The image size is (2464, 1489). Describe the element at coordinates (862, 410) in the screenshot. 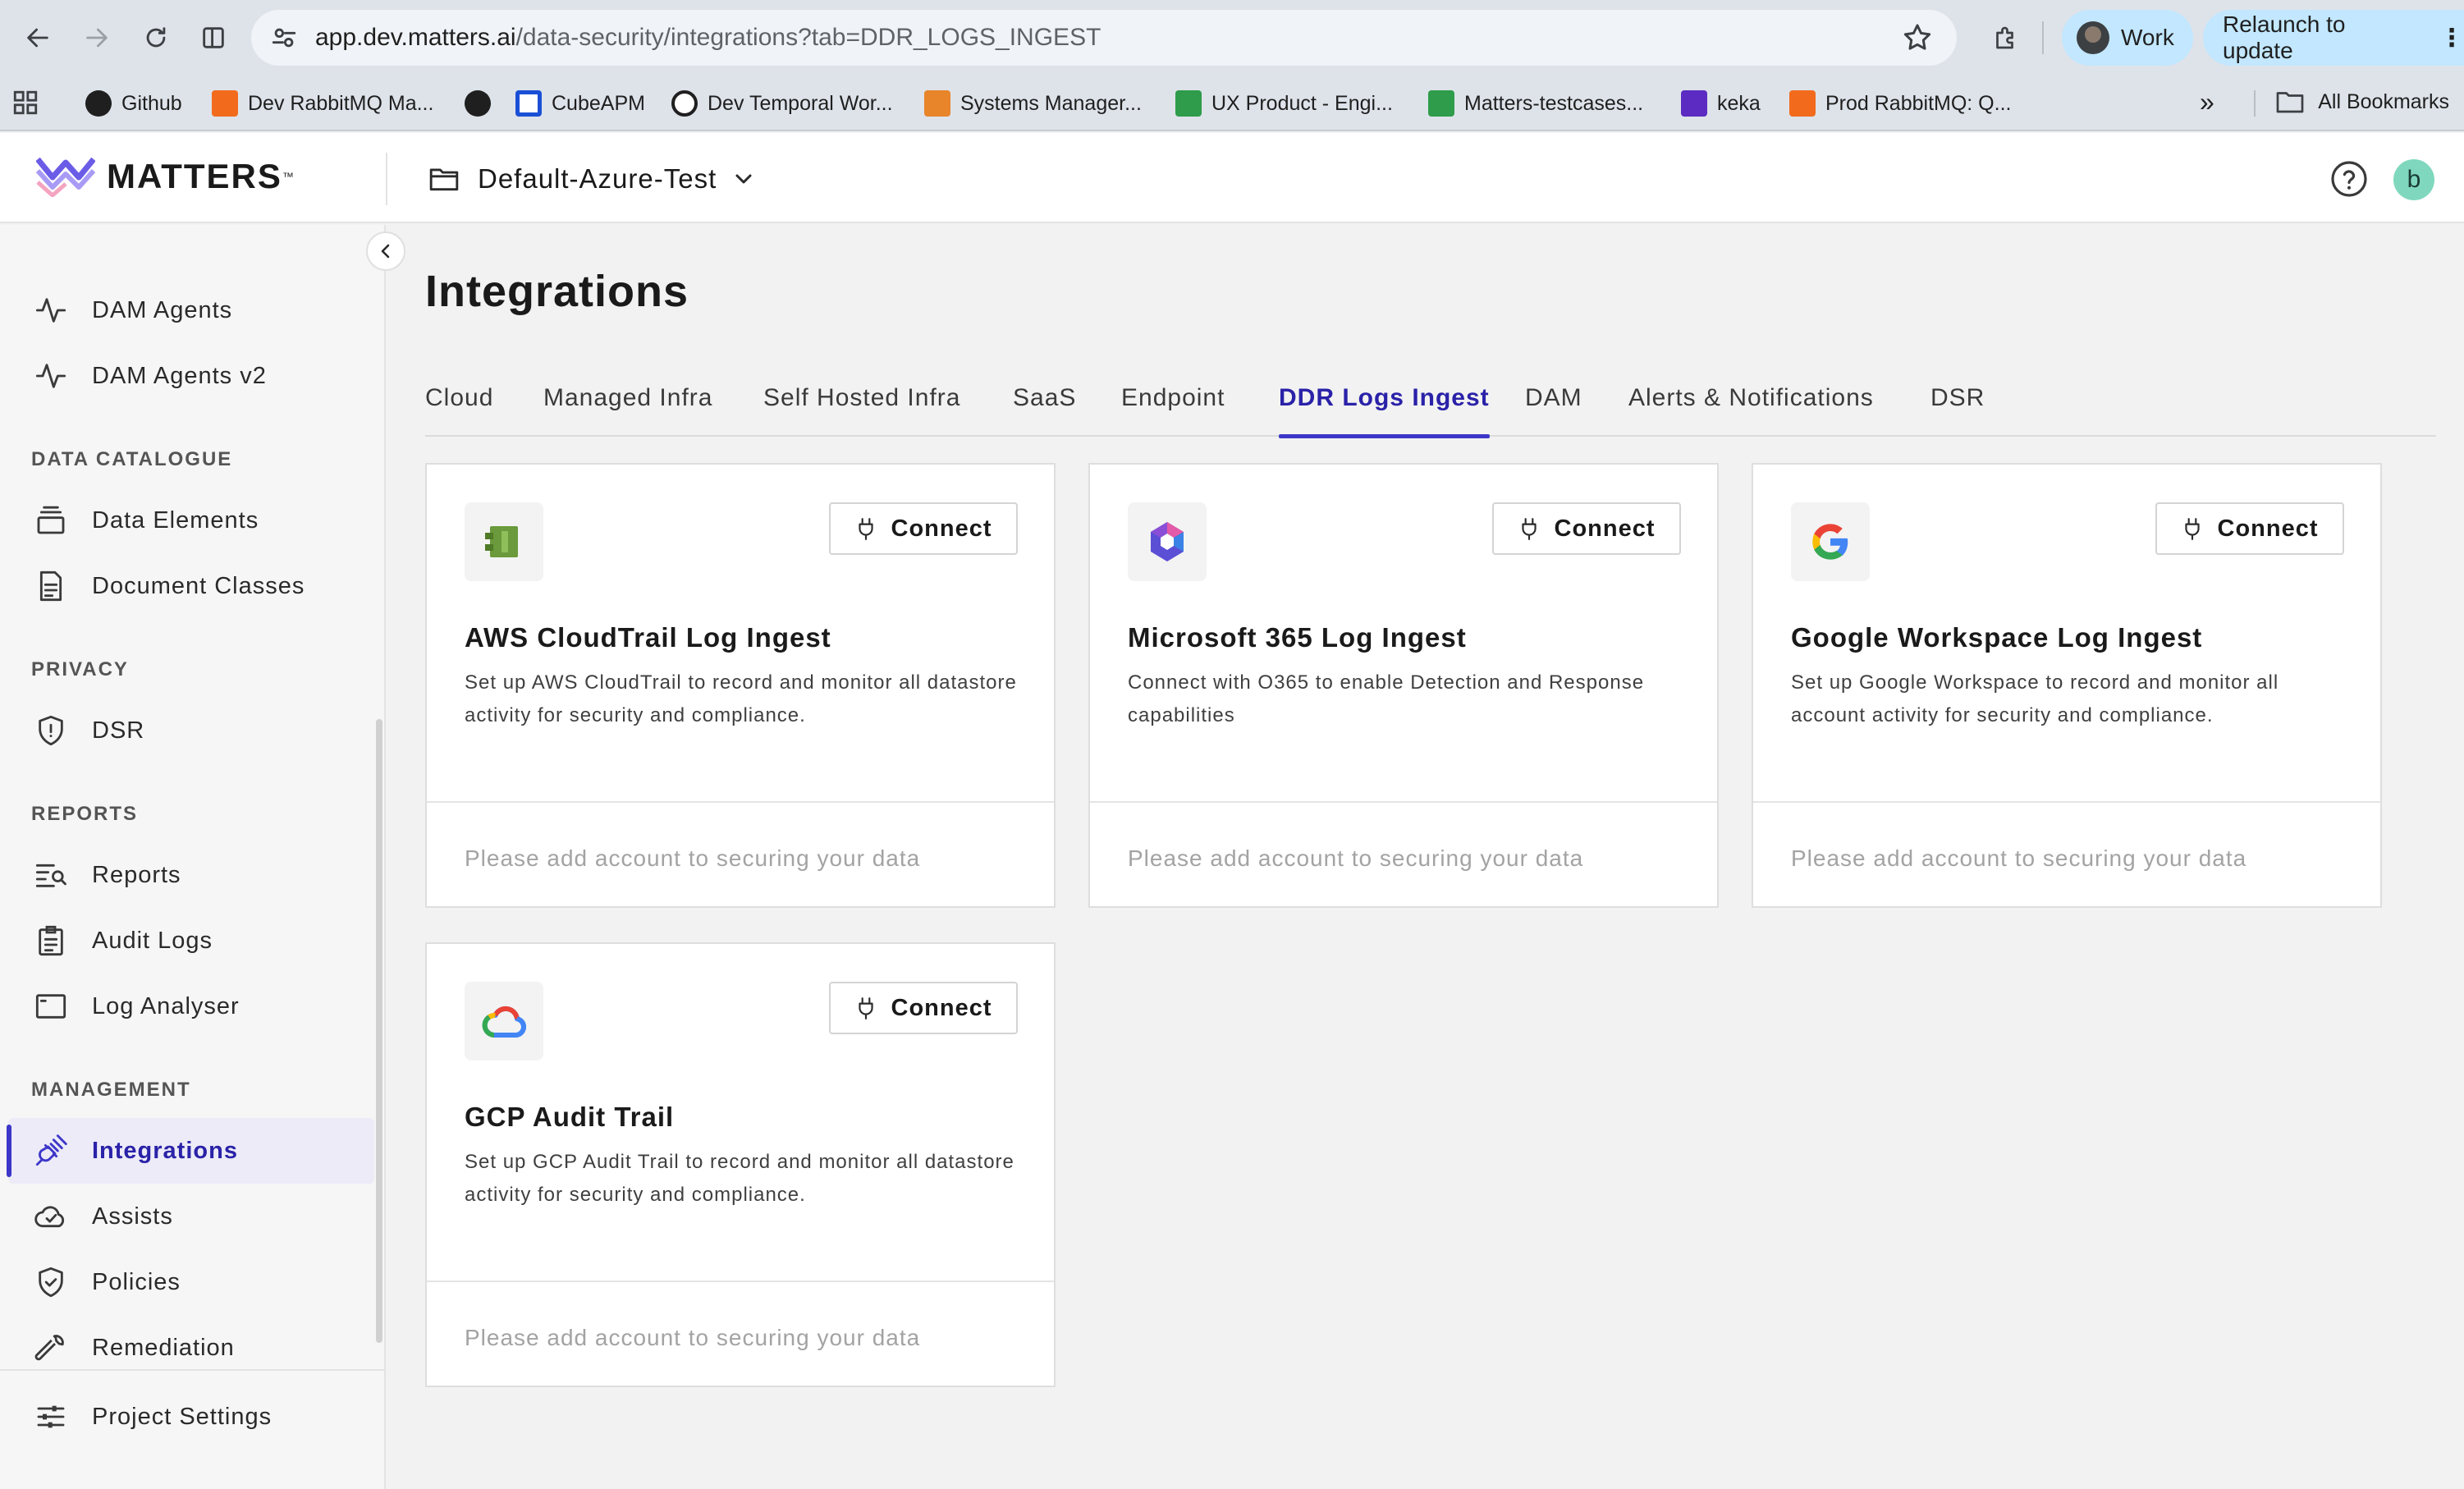

I see `tab-self-hosted-infra: Self Hosted Infra` at that location.